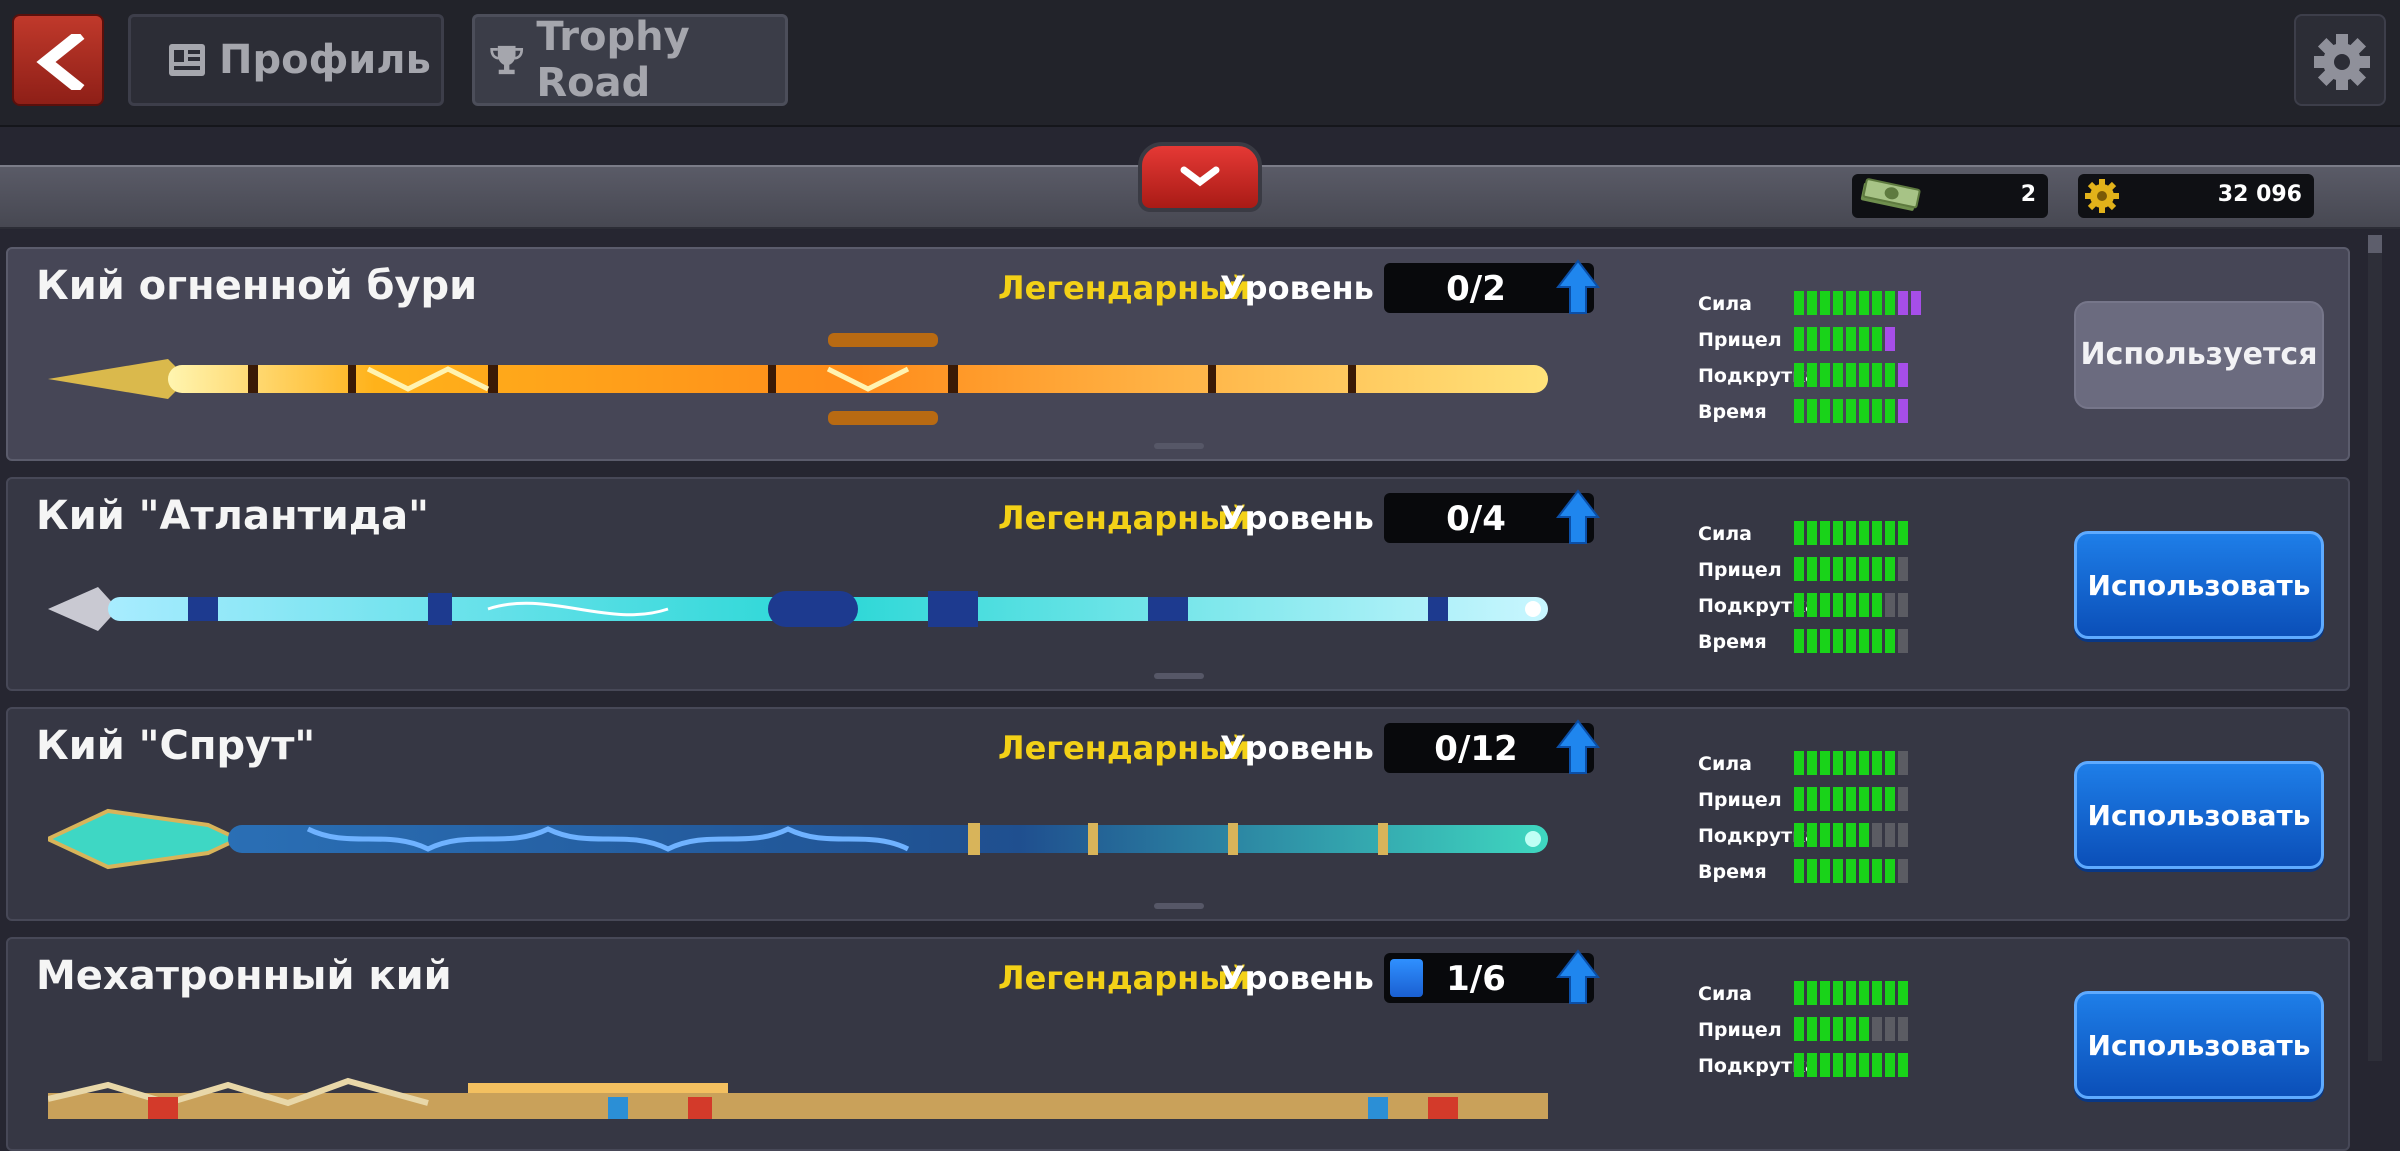  What do you see at coordinates (1314, 978) in the screenshot?
I see `level-label: Уровень 3` at bounding box center [1314, 978].